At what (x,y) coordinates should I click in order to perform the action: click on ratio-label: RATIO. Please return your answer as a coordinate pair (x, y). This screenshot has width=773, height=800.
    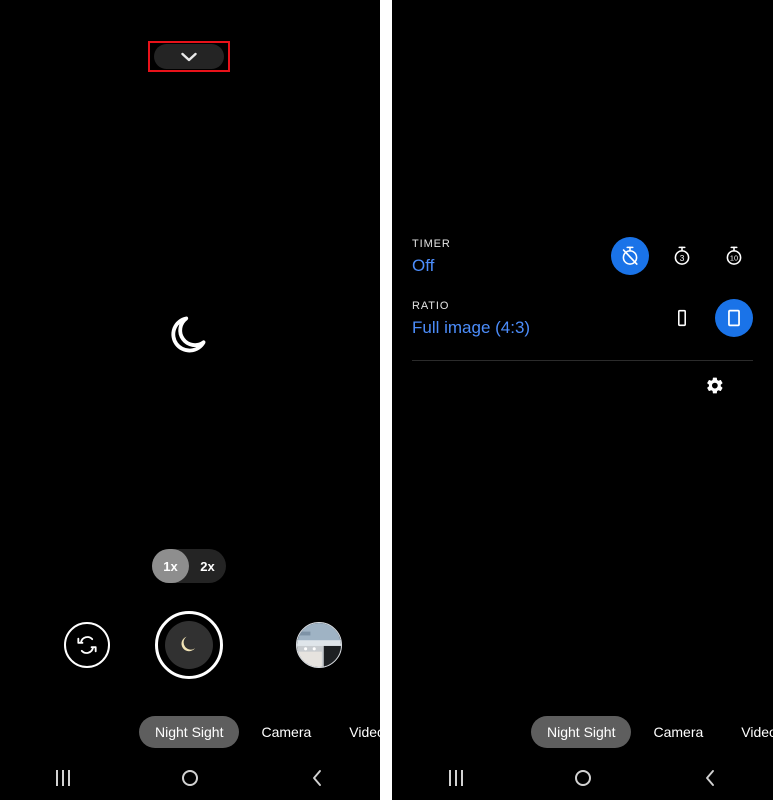
    Looking at the image, I should click on (431, 306).